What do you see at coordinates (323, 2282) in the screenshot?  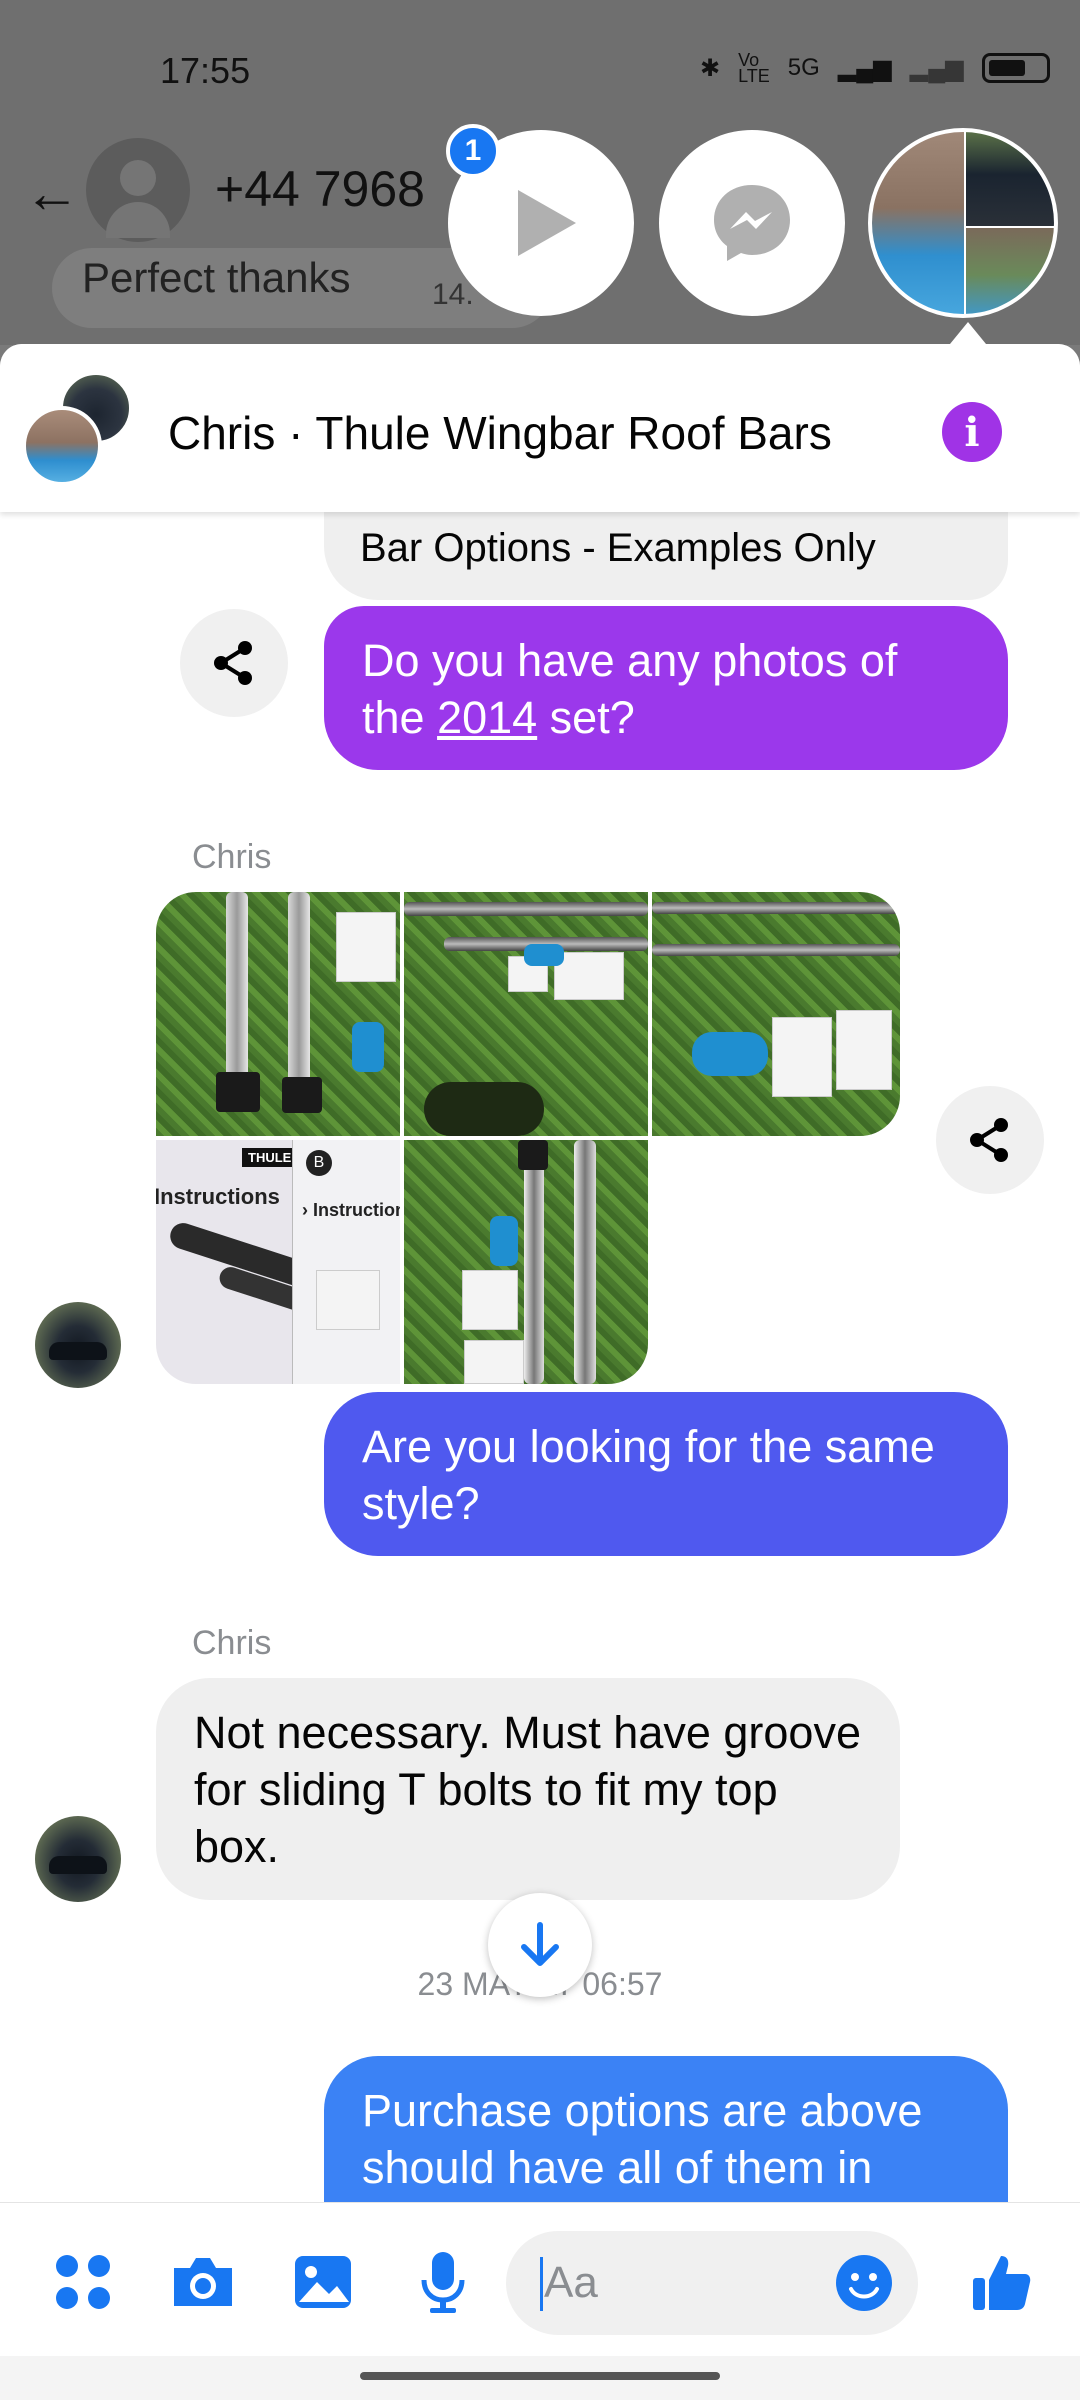 I see `gallery-icon` at bounding box center [323, 2282].